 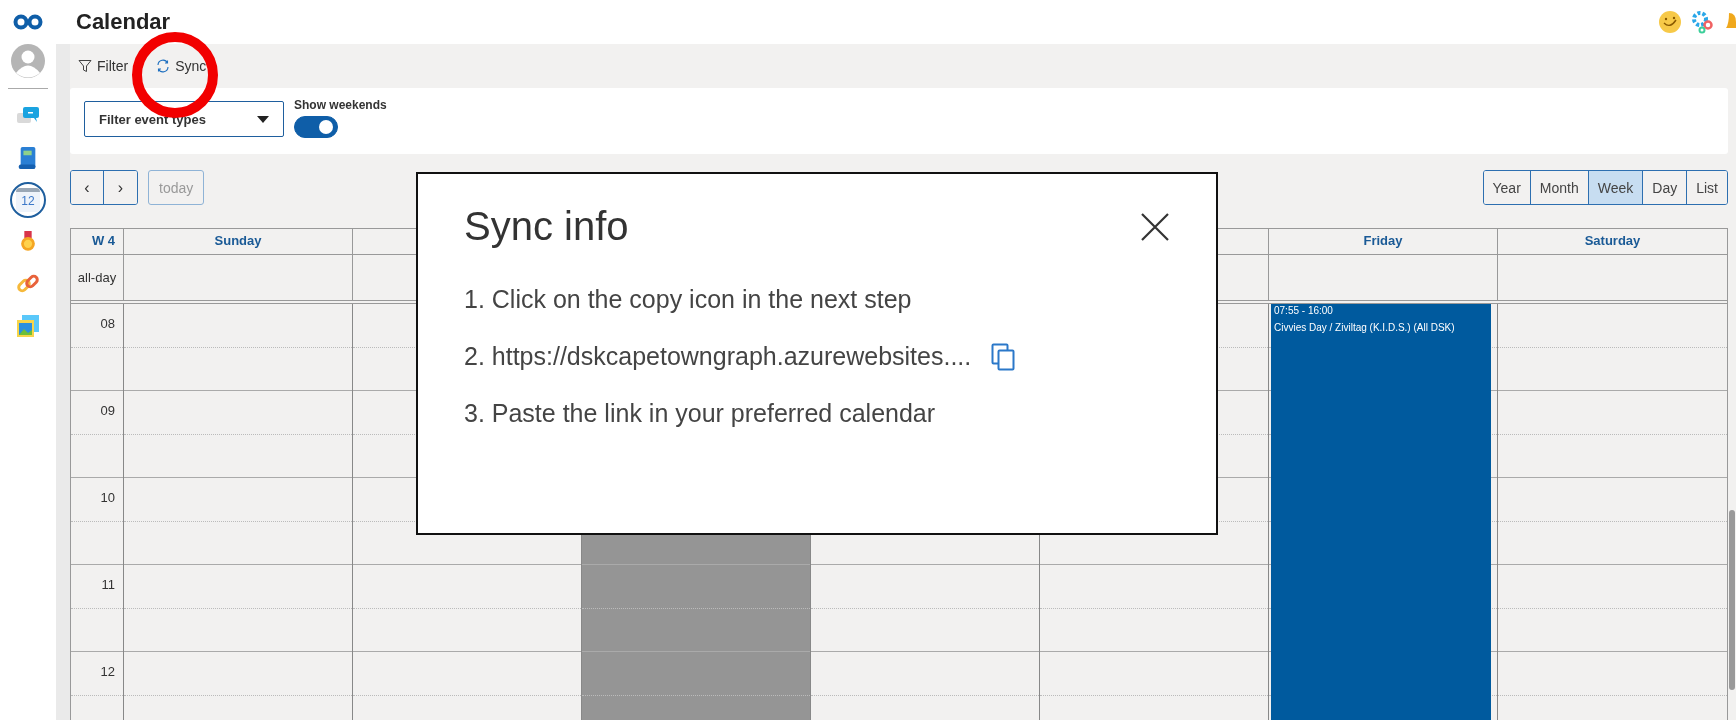 What do you see at coordinates (107, 497) in the screenshot?
I see `hour-label: 10` at bounding box center [107, 497].